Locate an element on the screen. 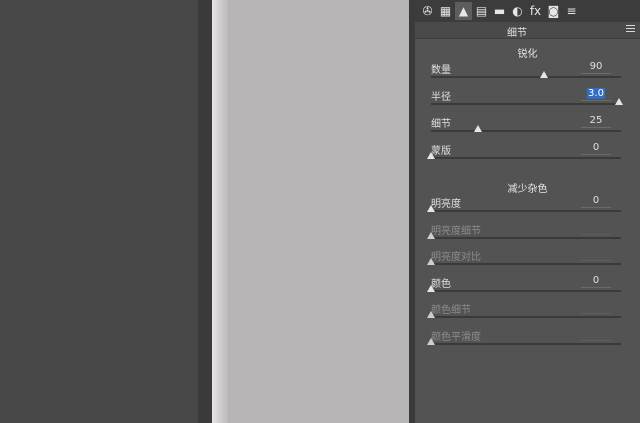 The width and height of the screenshot is (640, 423). noise-reduction-label-2: 明亮度对比 is located at coordinates (456, 258).